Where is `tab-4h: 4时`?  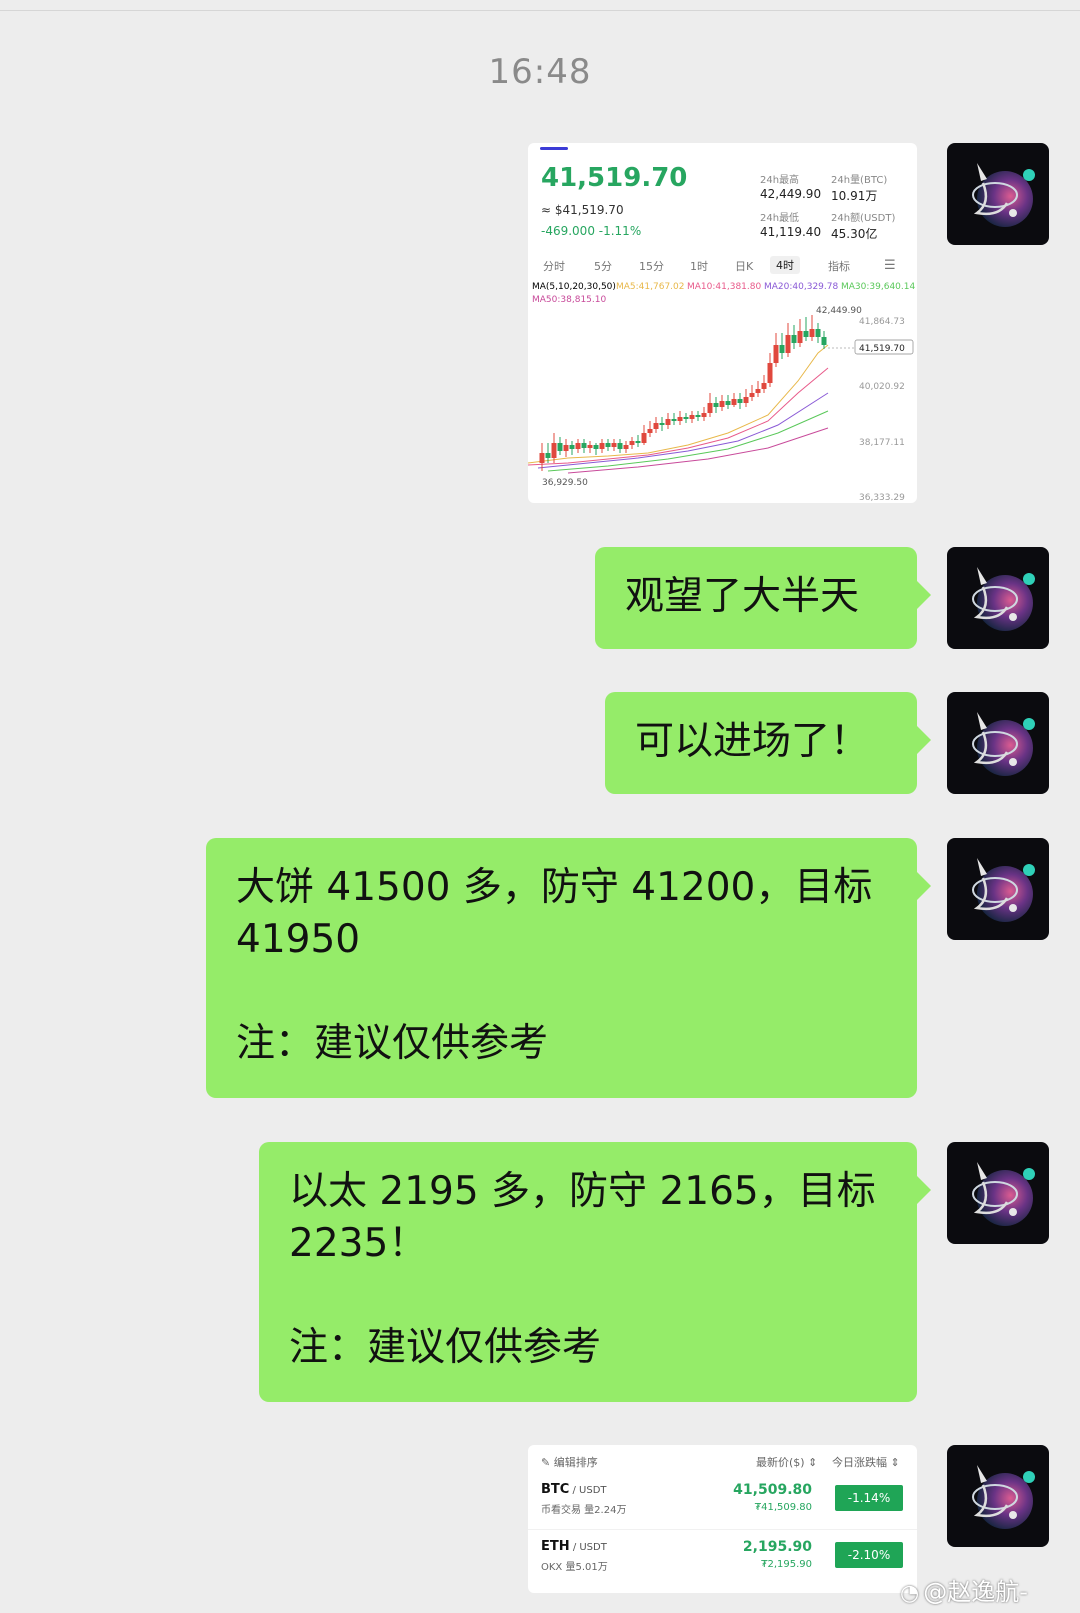
tab-4h: 4时 is located at coordinates (785, 265).